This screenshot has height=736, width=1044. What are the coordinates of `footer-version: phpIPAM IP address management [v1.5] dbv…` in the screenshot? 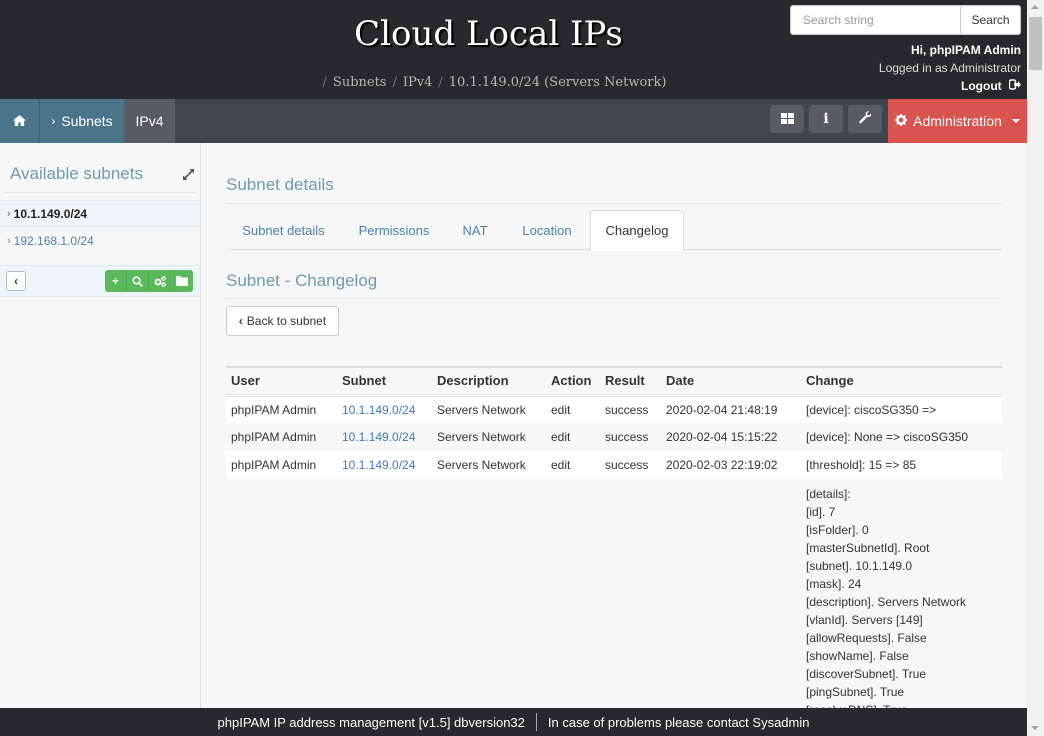 It's located at (371, 722).